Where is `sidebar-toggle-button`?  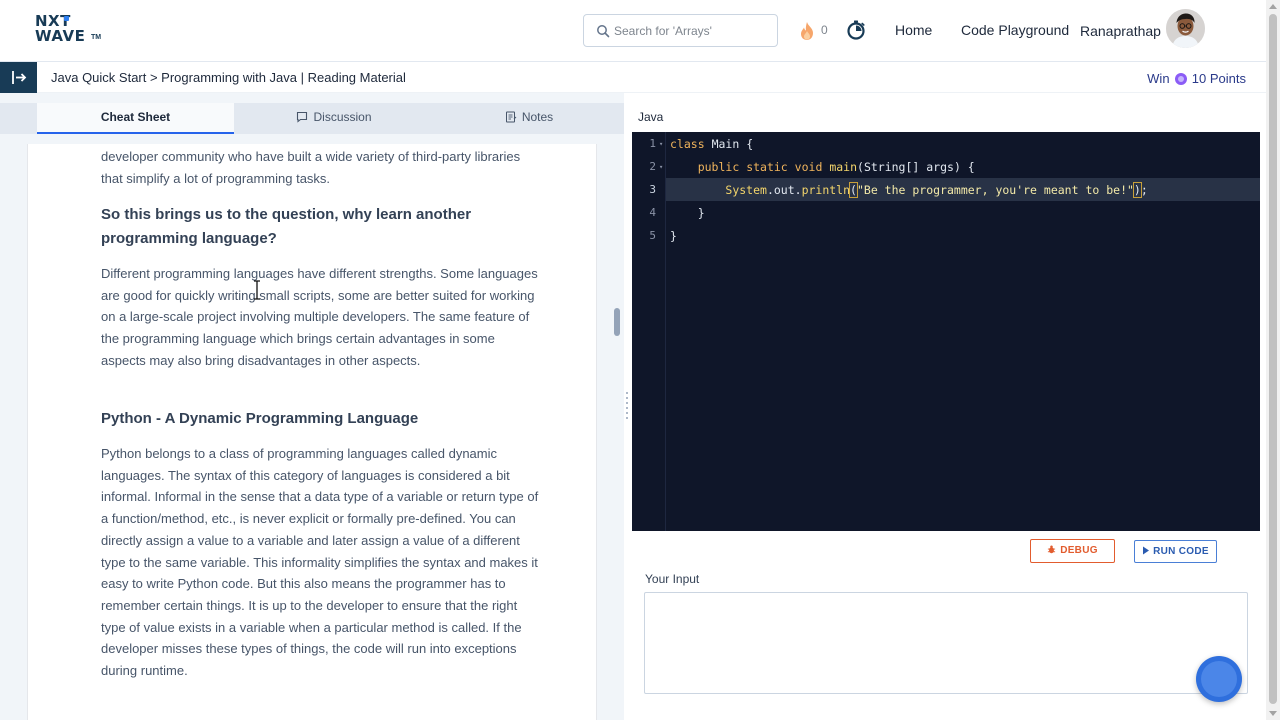
sidebar-toggle-button is located at coordinates (18, 77).